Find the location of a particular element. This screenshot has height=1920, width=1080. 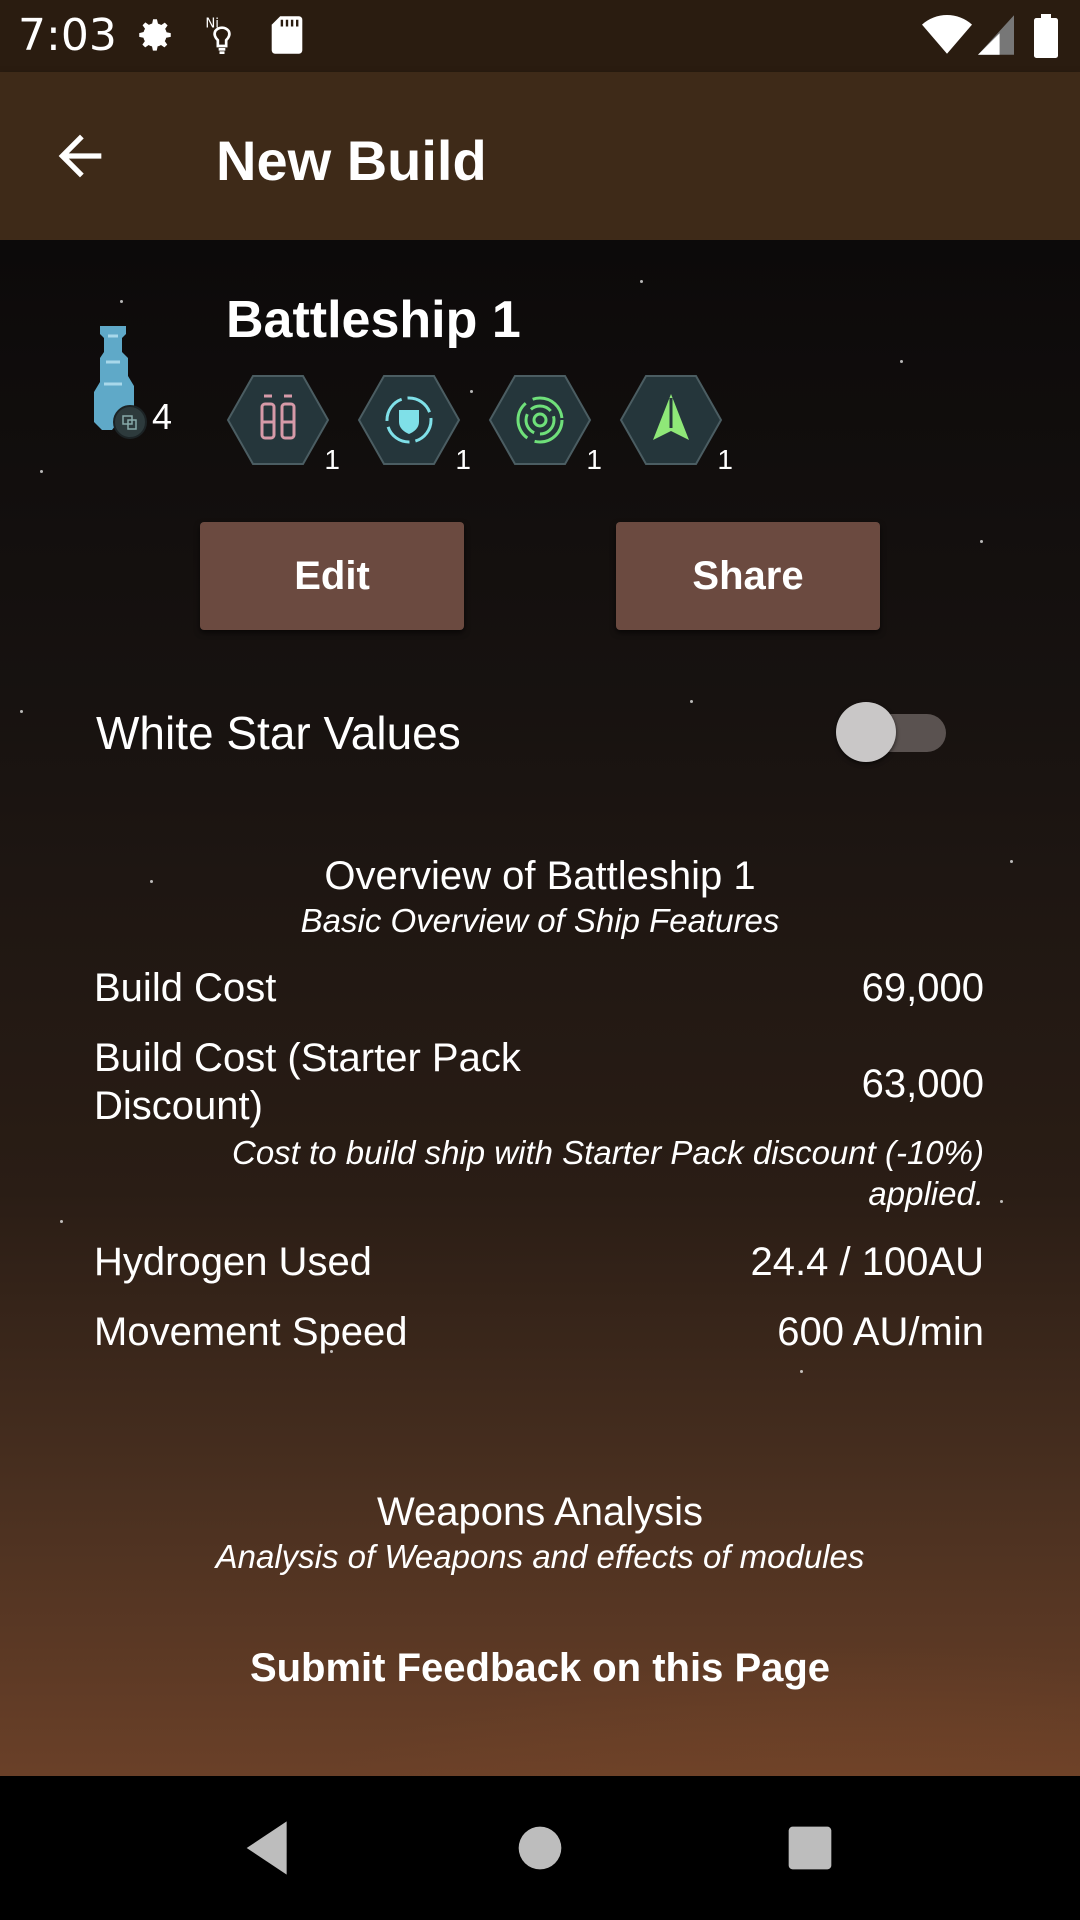

build-cost-value: 69,000 is located at coordinates (922, 988).